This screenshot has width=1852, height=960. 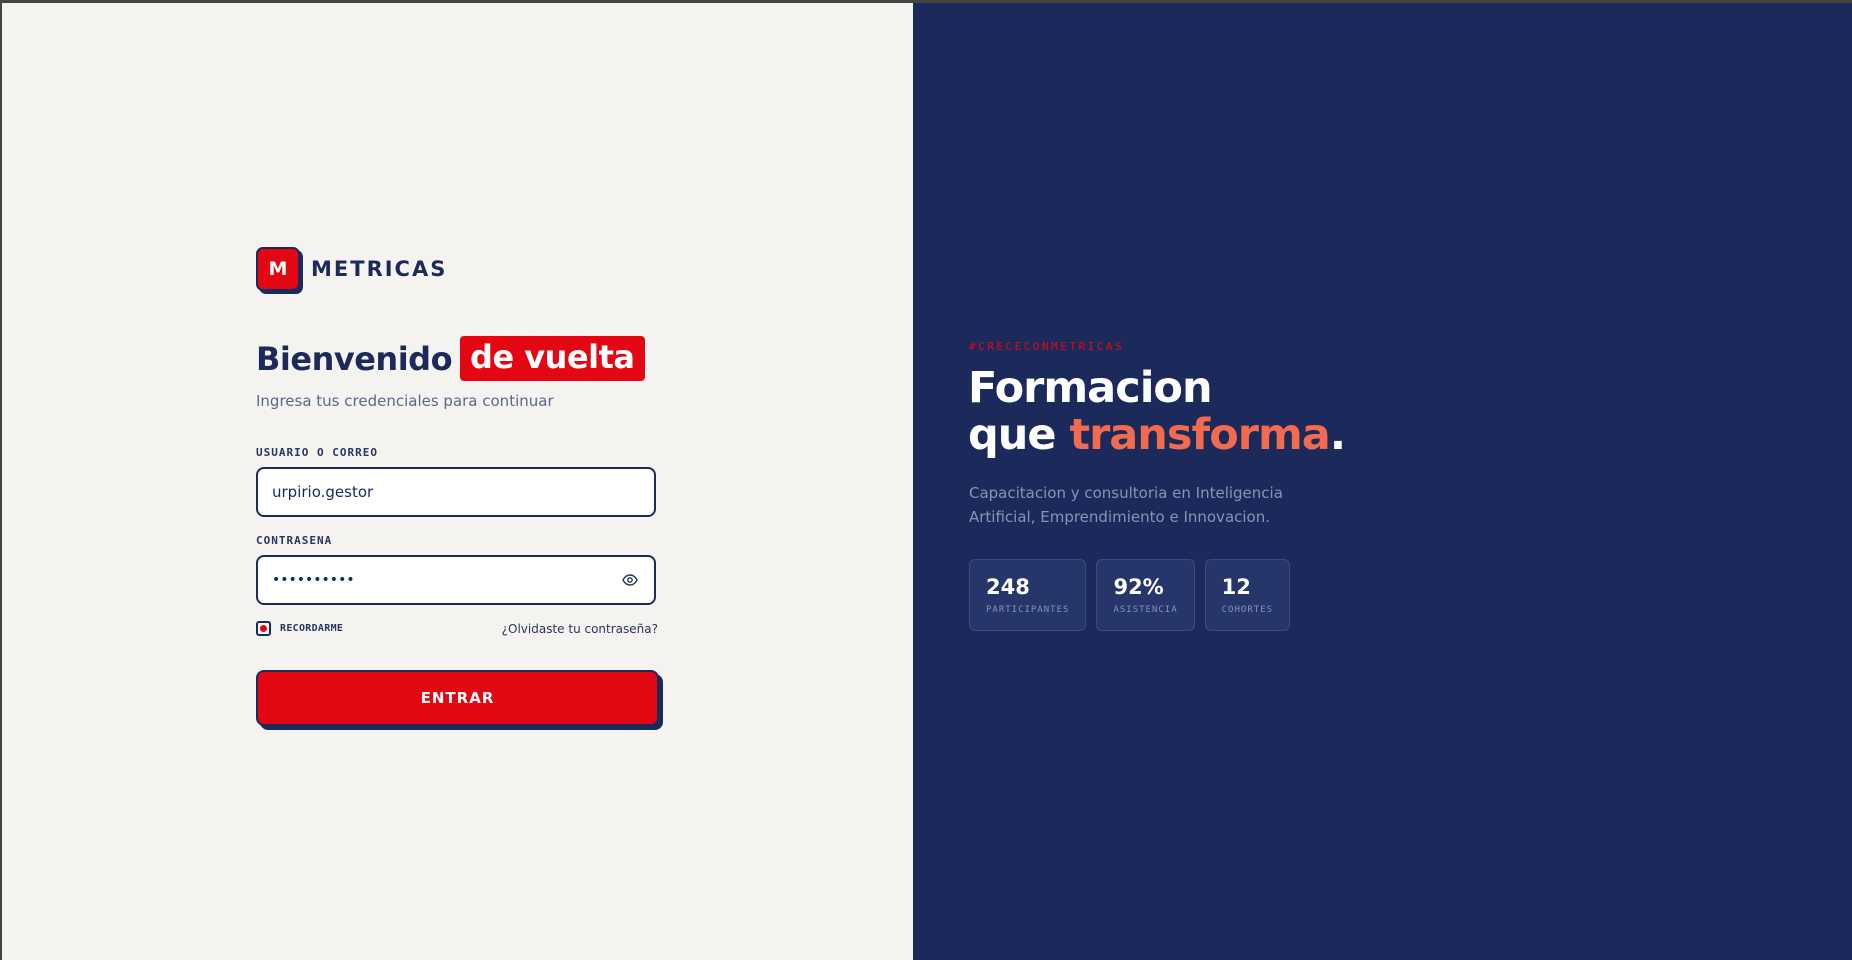 I want to click on stat-card: 248 PARTICIPANTES, so click(x=1028, y=595).